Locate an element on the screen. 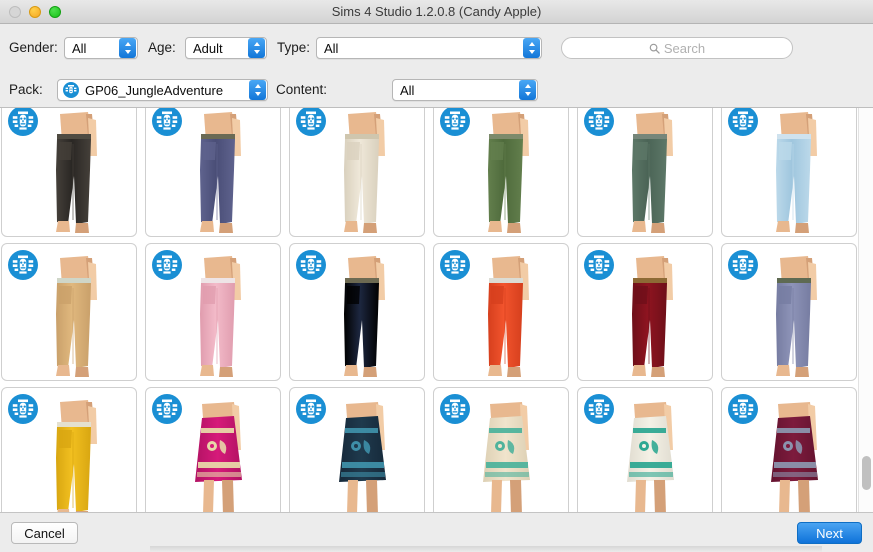 This screenshot has height=552, width=873. pack-label: Pack: is located at coordinates (26, 89).